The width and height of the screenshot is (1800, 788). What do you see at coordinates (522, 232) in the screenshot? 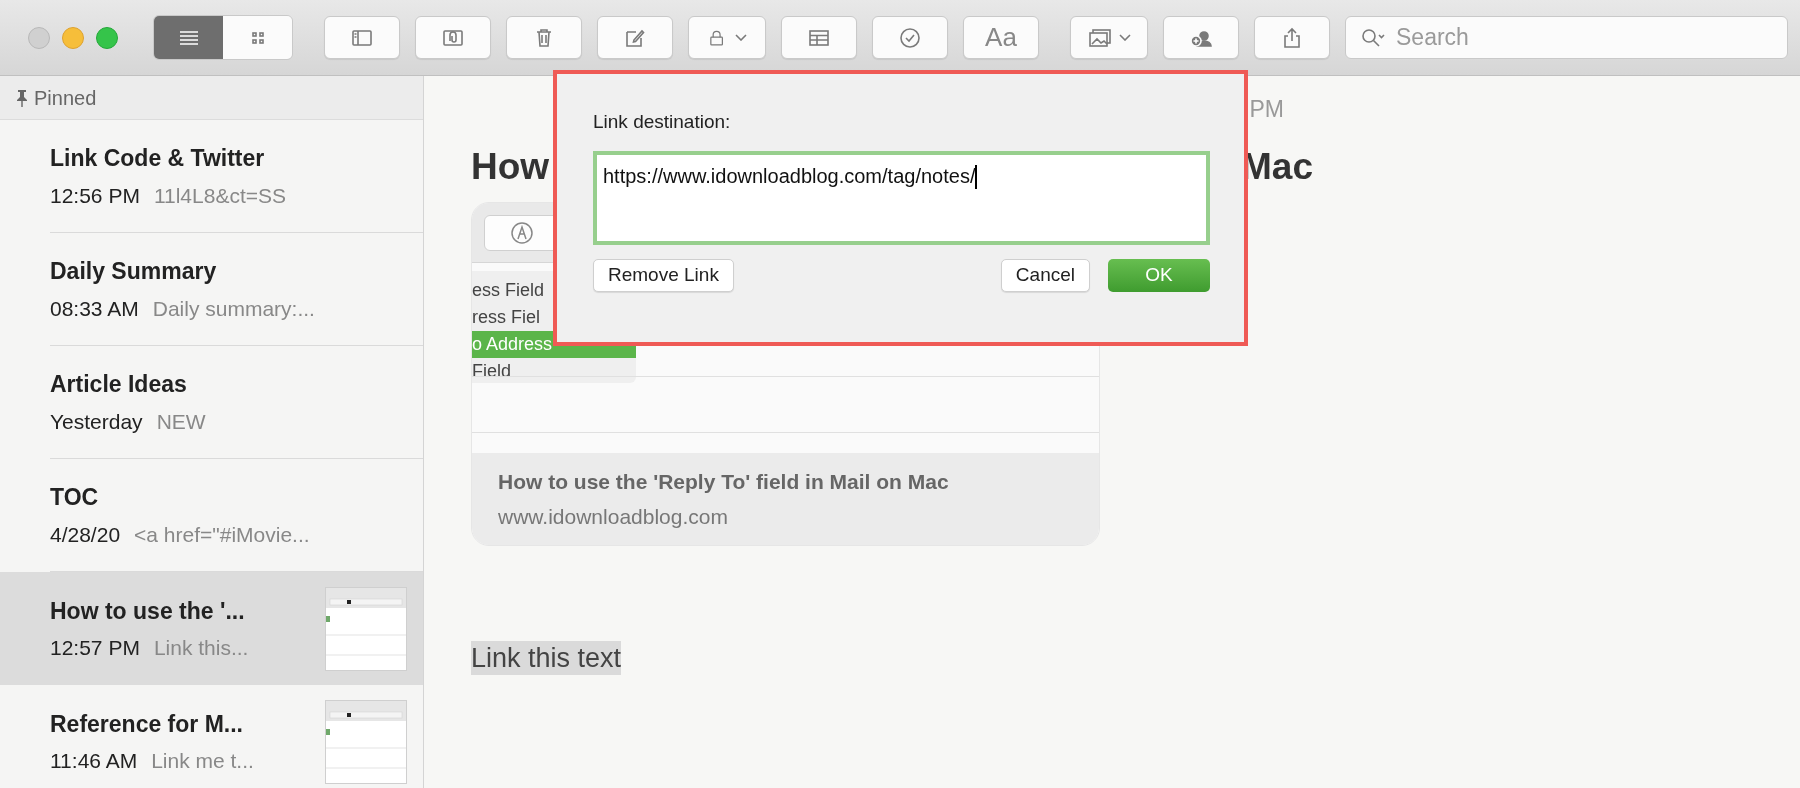
I see `compass-icon` at bounding box center [522, 232].